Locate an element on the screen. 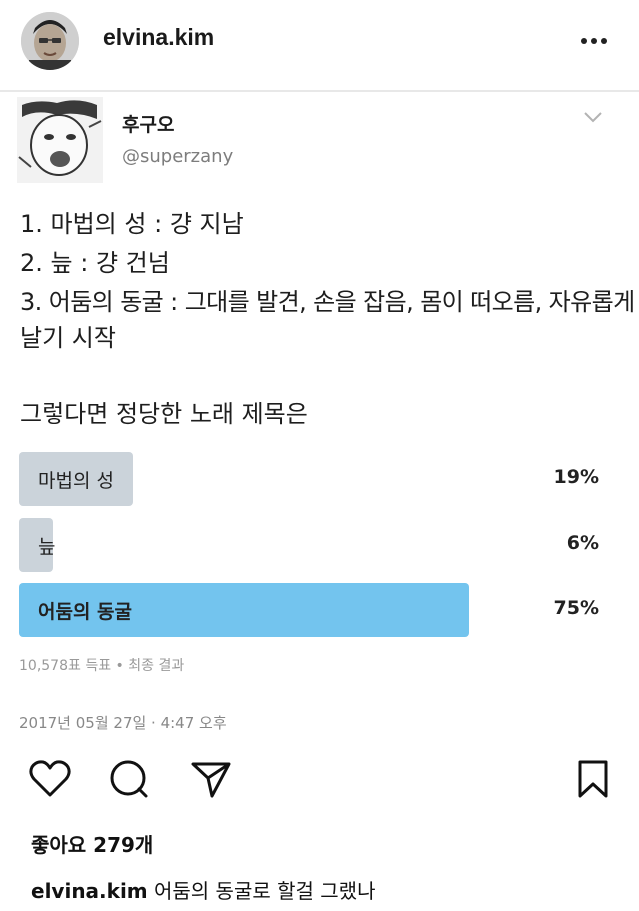 The width and height of the screenshot is (639, 911). post-caption: elvina.kim 어둠의 동굴로 할걸 그랬나 is located at coordinates (203, 889).